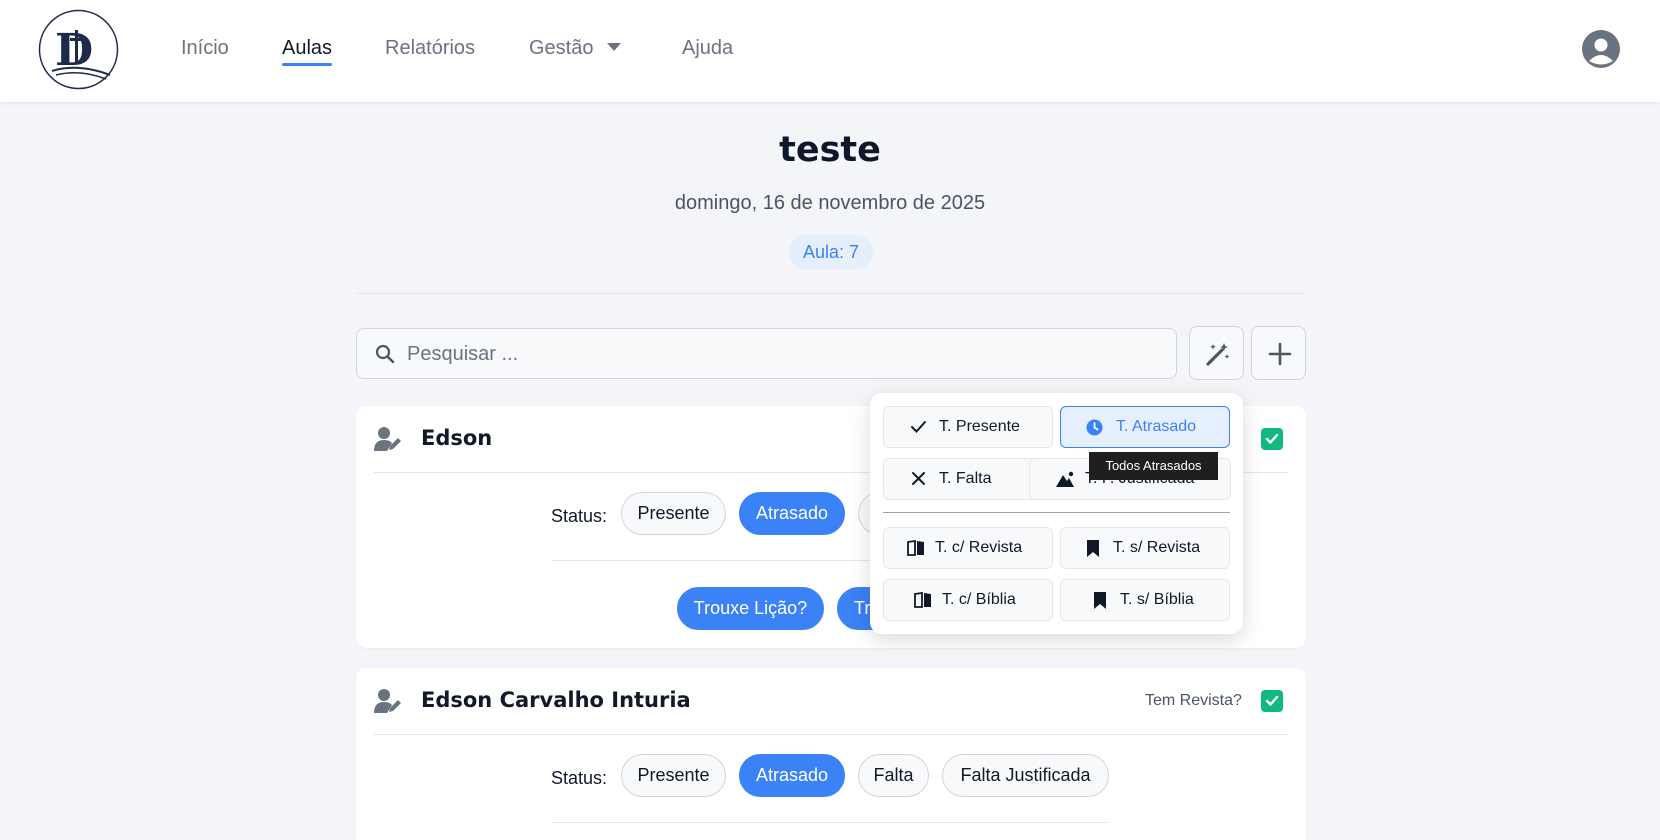 The width and height of the screenshot is (1660, 840). Describe the element at coordinates (830, 150) in the screenshot. I see `page-title: teste` at that location.